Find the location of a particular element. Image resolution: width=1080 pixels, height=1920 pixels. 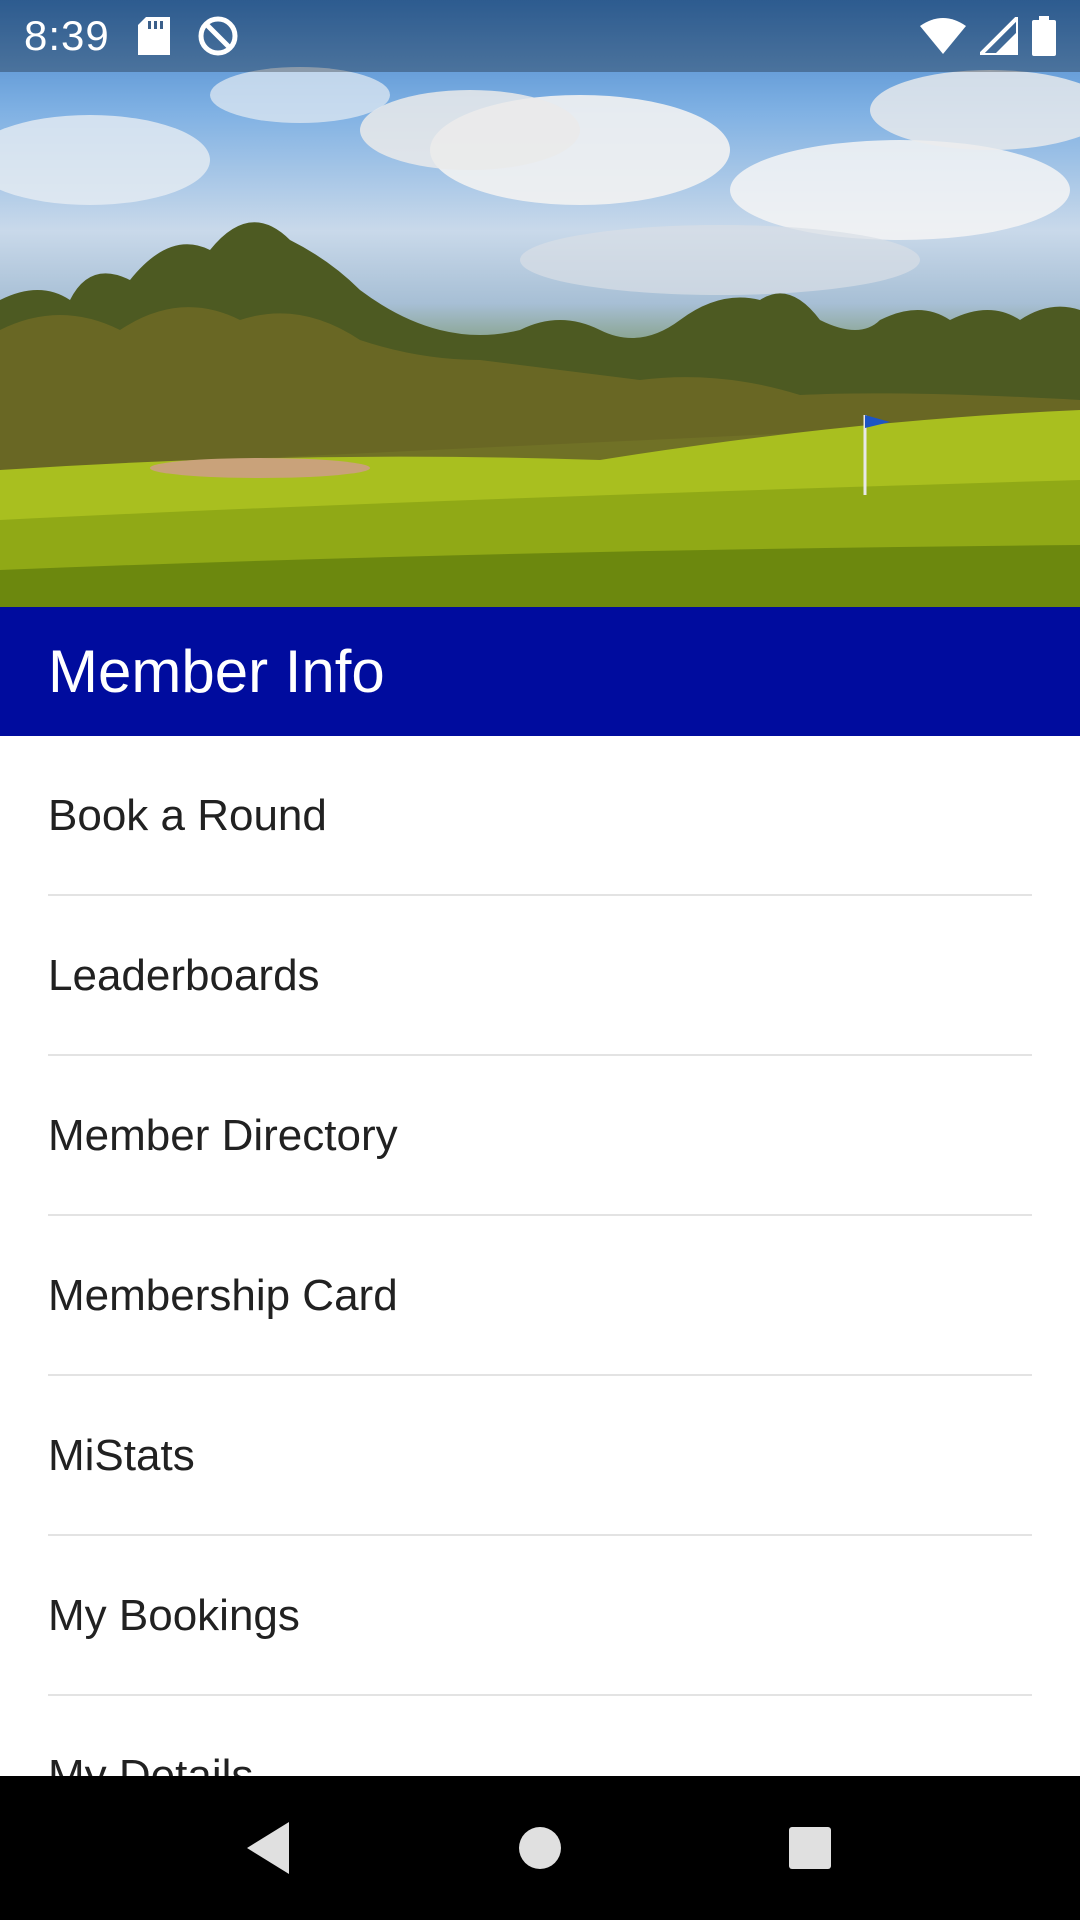

menu-item-label: My Details is located at coordinates (151, 1763).